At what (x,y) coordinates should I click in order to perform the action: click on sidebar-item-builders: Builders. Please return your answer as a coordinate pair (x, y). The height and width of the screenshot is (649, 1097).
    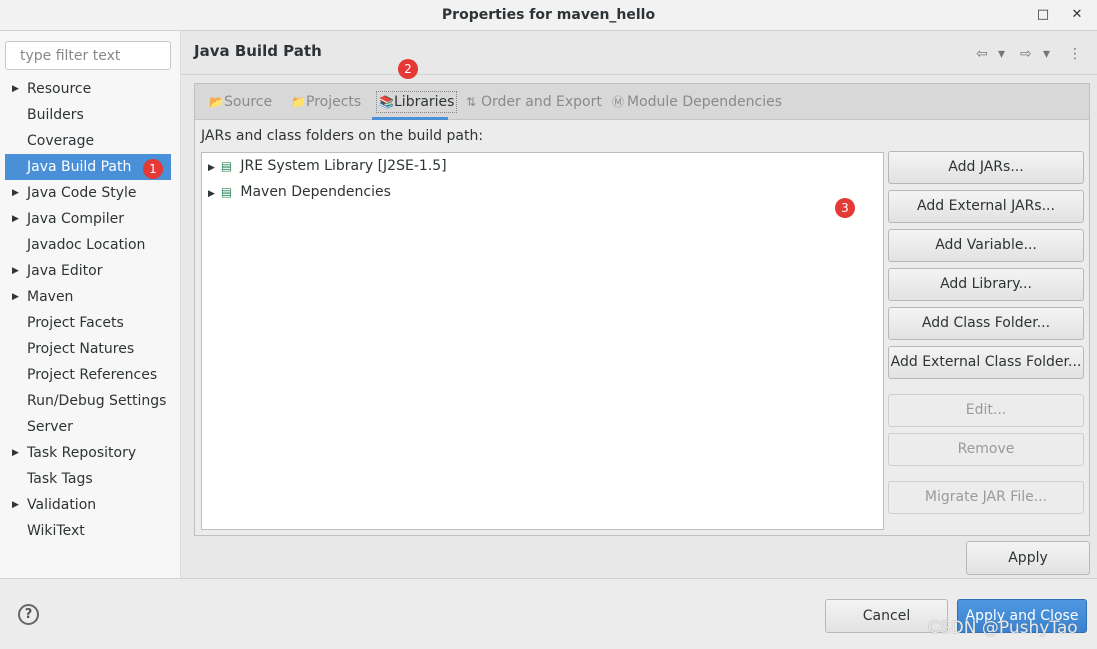
    Looking at the image, I should click on (88, 115).